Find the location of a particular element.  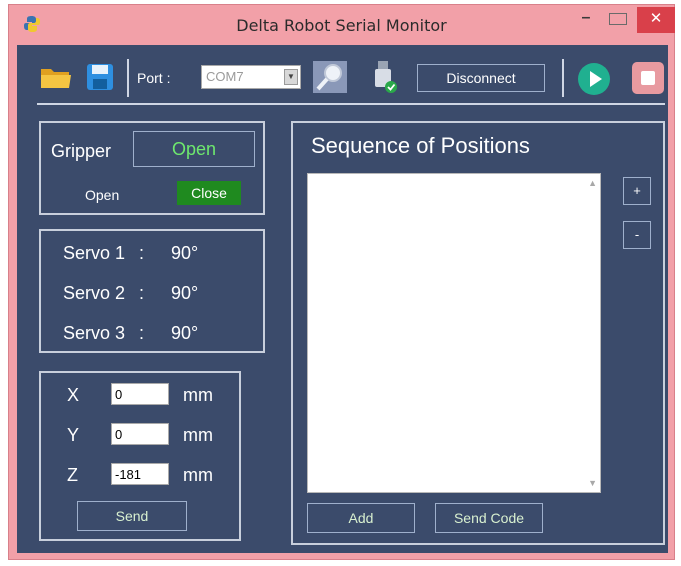

scroll-down-icon: ▼ is located at coordinates (592, 483).